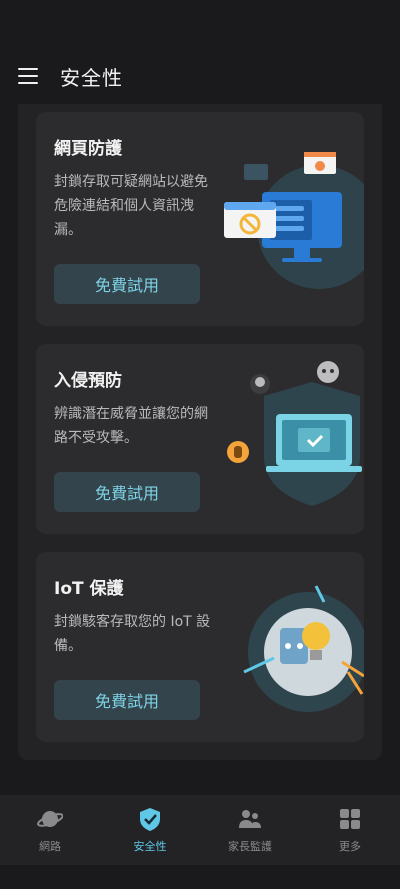 The height and width of the screenshot is (889, 400). I want to click on nav-label: 家長監護, so click(250, 846).